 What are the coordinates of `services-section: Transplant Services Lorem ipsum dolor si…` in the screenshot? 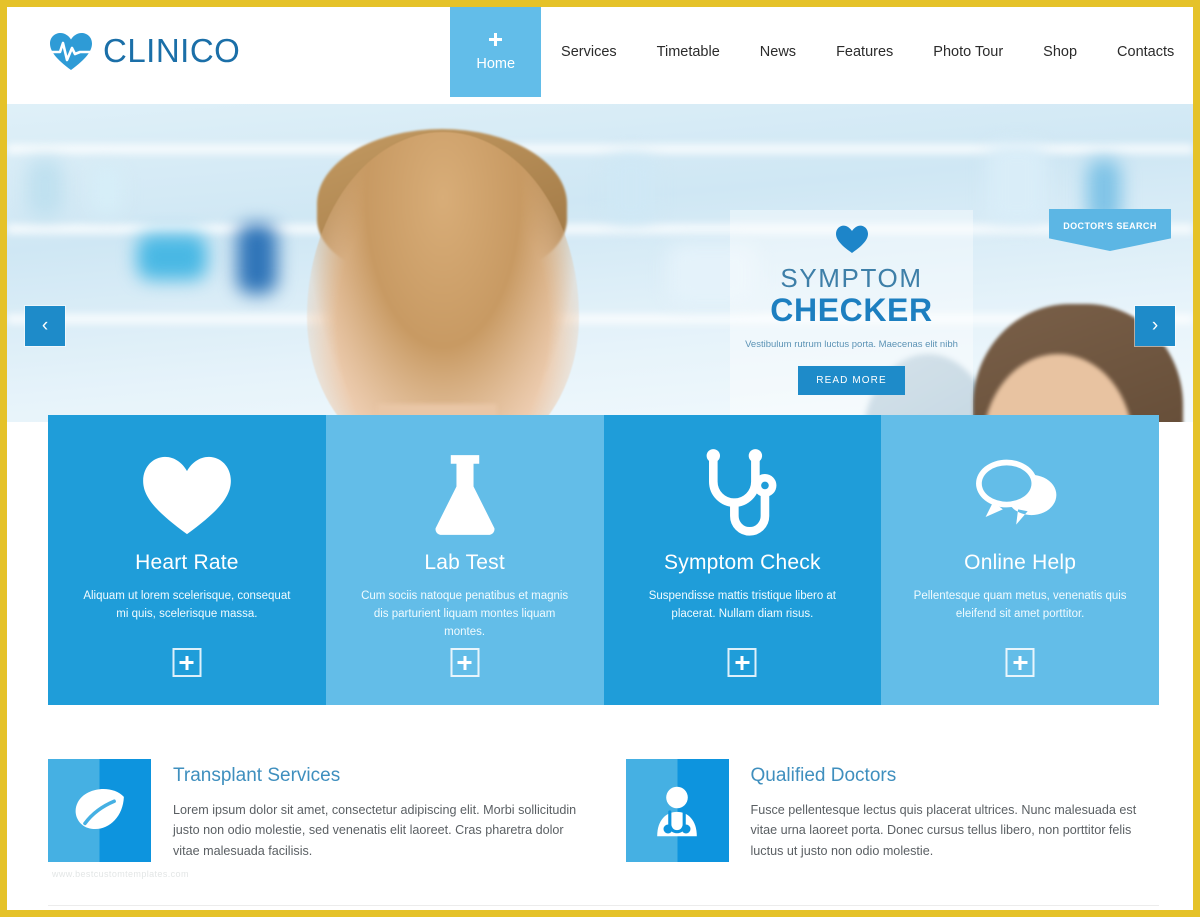 It's located at (603, 810).